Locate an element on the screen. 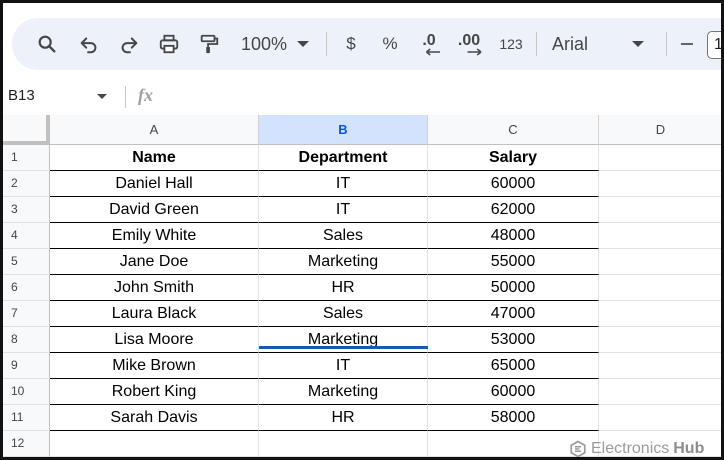  watermark-brand: Electronics is located at coordinates (630, 448).